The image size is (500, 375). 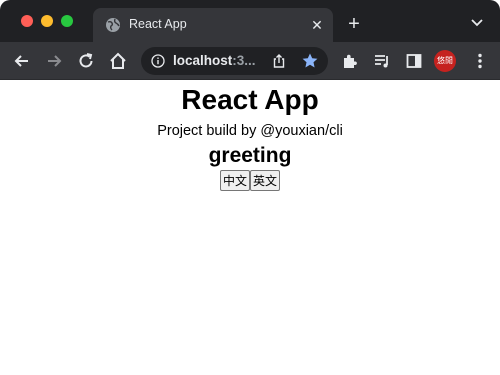 I want to click on url-host: localhost, so click(x=203, y=60).